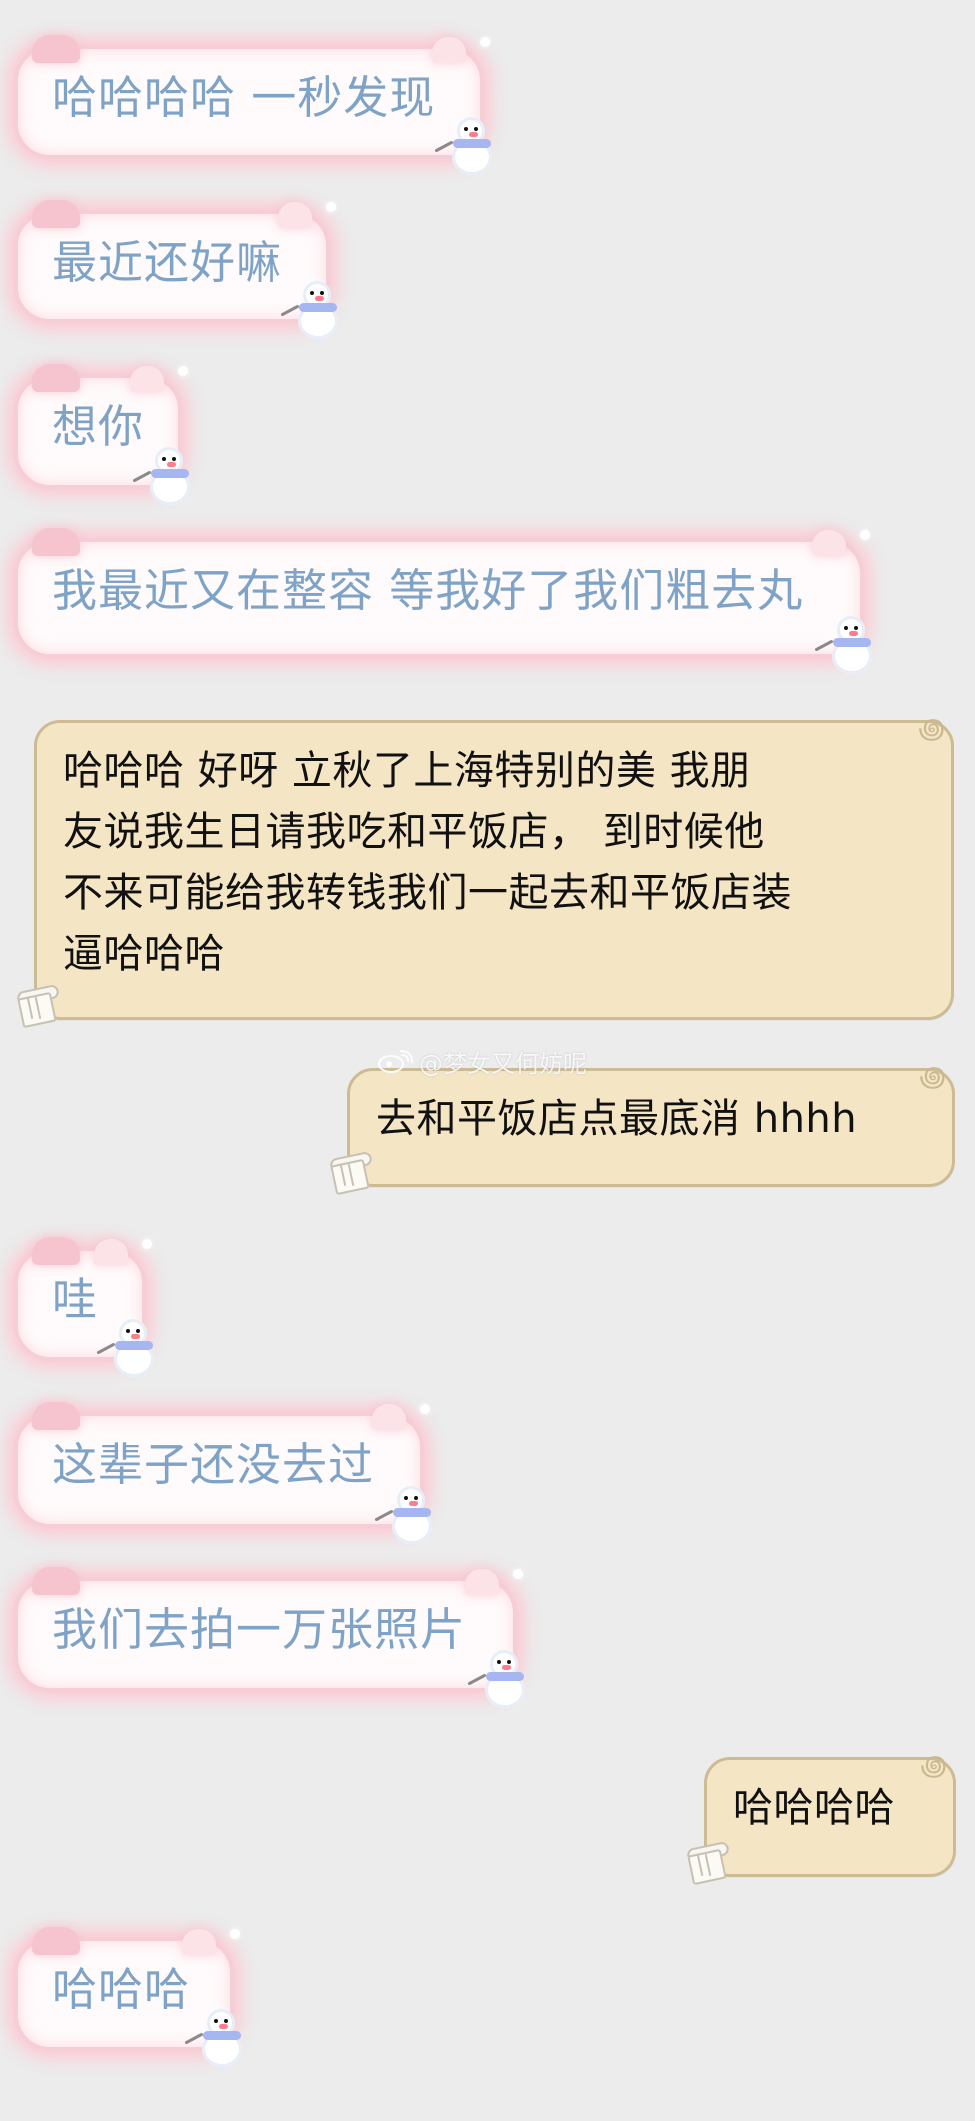  I want to click on message-text: 我们去拍一万张照片, so click(259, 1629).